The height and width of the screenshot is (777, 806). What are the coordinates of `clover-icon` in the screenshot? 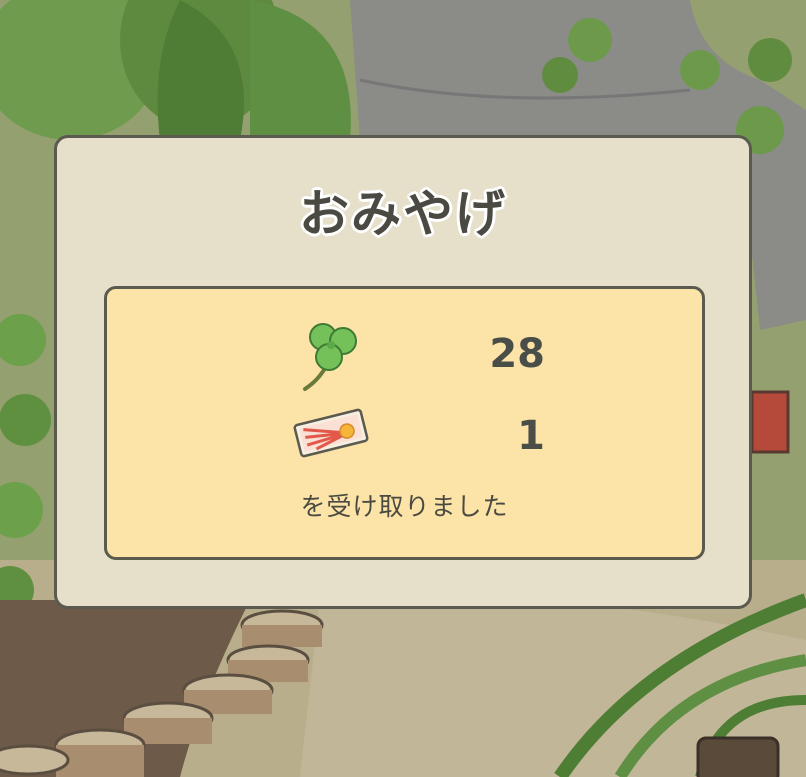 It's located at (330, 357).